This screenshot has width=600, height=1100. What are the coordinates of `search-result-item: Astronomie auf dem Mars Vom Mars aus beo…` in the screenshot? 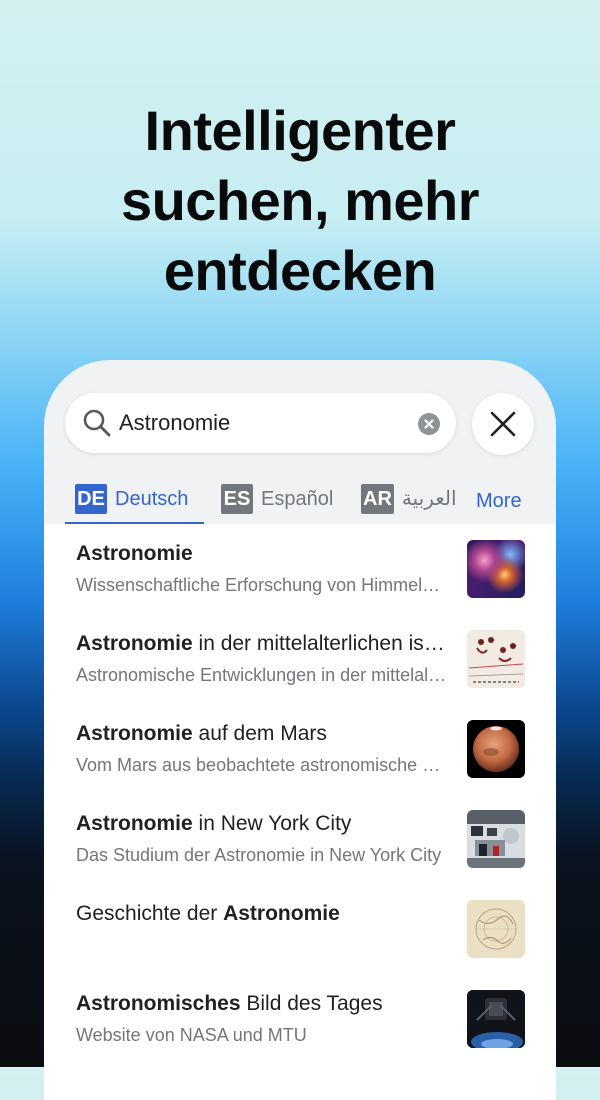 It's located at (300, 749).